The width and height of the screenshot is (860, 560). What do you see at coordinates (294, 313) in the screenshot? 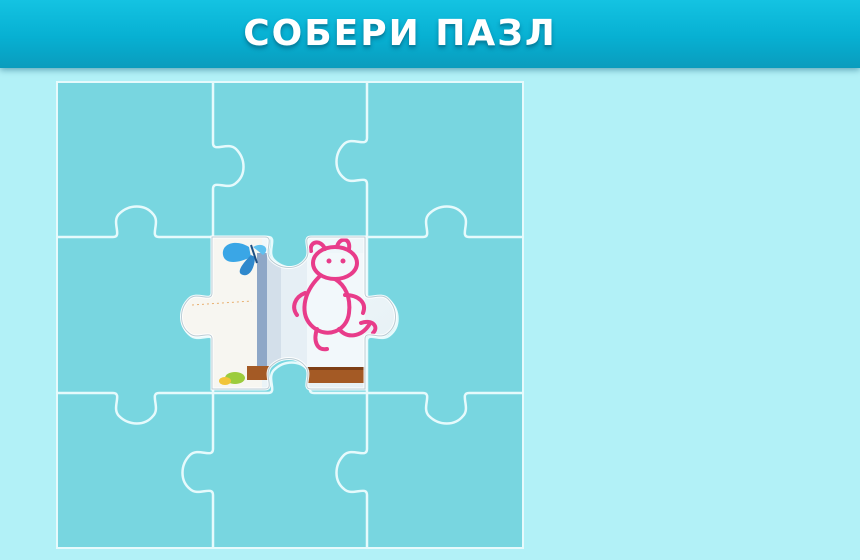
I see `center-piece` at bounding box center [294, 313].